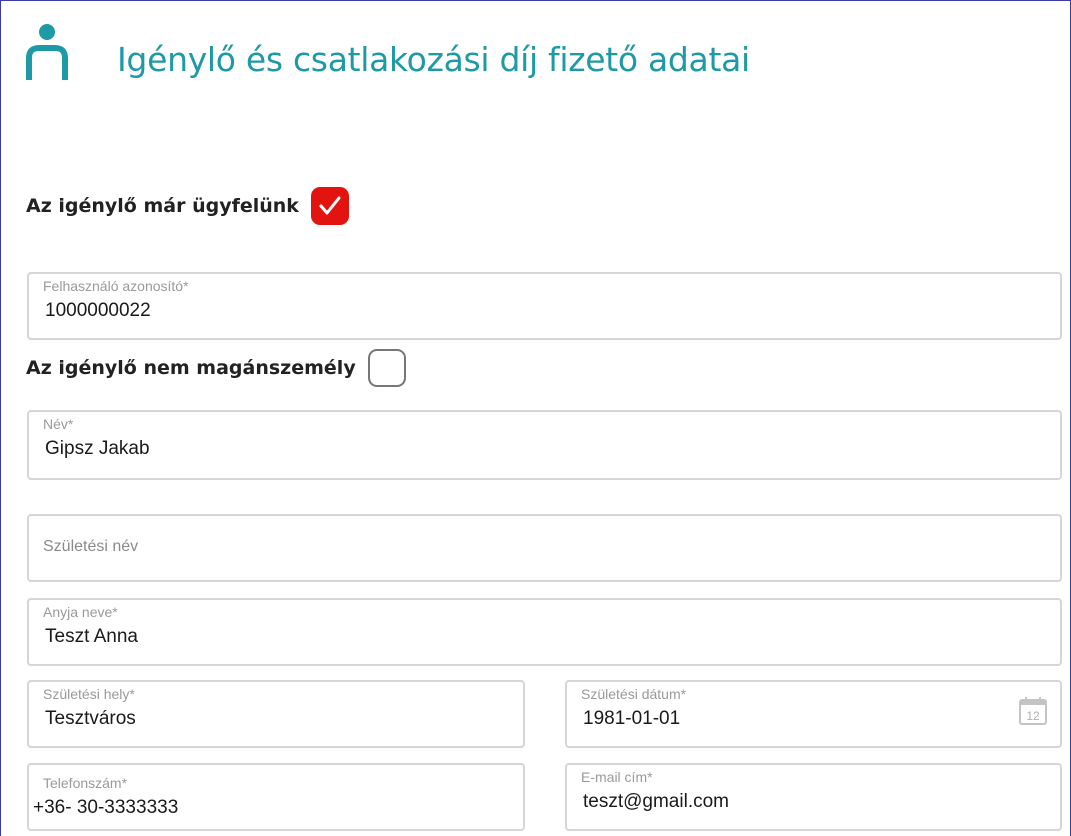 The height and width of the screenshot is (836, 1071). I want to click on user-id-value: 1000000022, so click(98, 311).